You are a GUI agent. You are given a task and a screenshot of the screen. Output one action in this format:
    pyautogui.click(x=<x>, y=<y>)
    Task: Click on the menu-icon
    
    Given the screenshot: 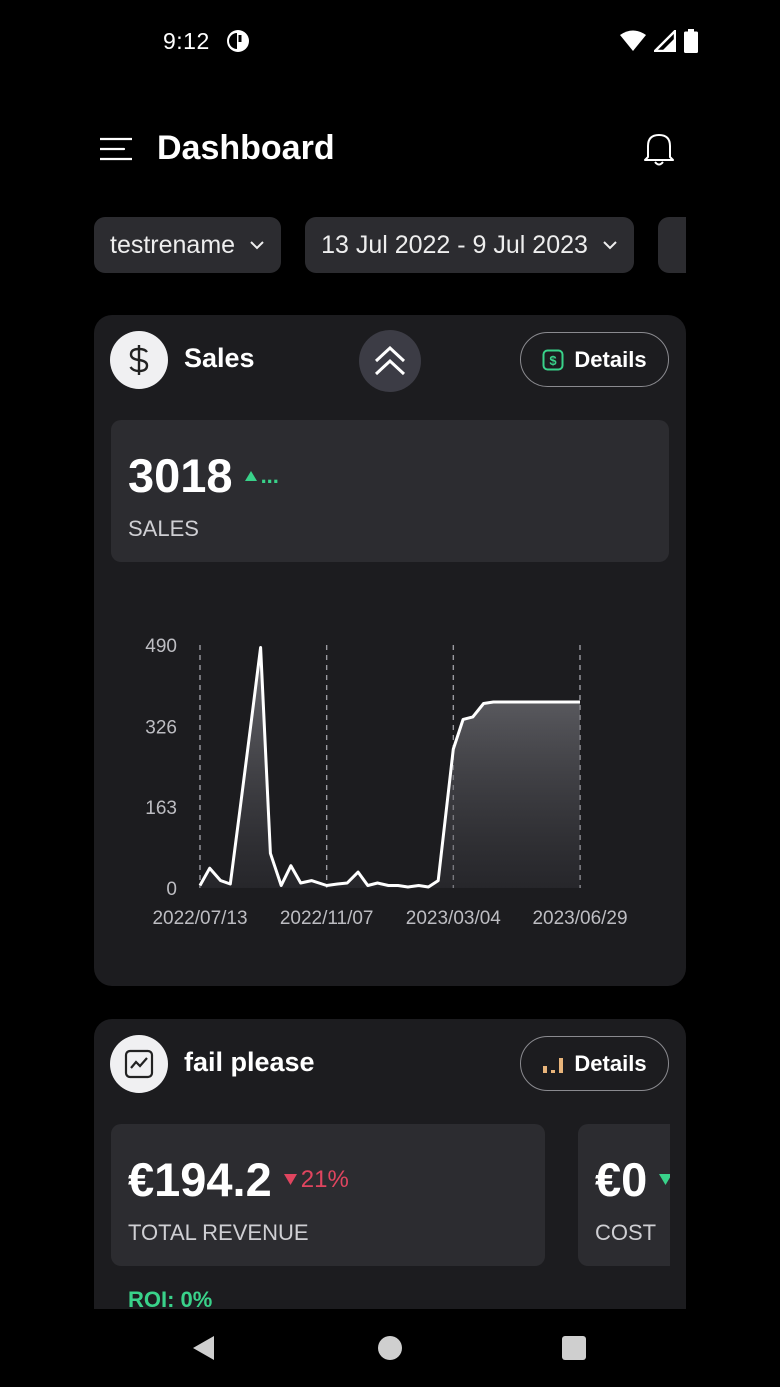 What is the action you would take?
    pyautogui.click(x=116, y=149)
    